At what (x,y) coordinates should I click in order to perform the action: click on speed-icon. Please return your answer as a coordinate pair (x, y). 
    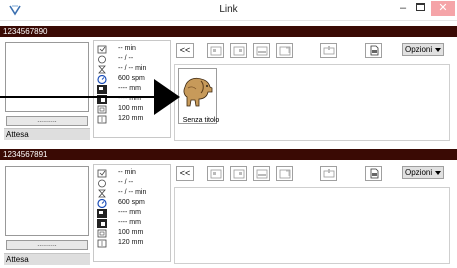
    Looking at the image, I should click on (102, 203).